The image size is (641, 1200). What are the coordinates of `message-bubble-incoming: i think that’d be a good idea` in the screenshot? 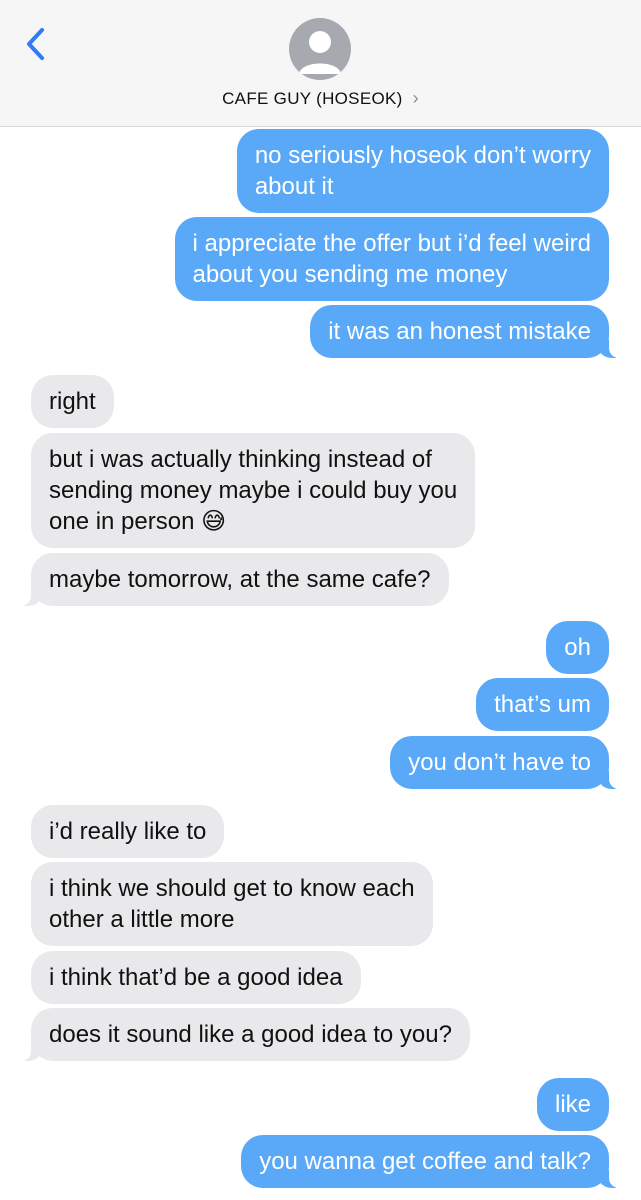 It's located at (196, 977).